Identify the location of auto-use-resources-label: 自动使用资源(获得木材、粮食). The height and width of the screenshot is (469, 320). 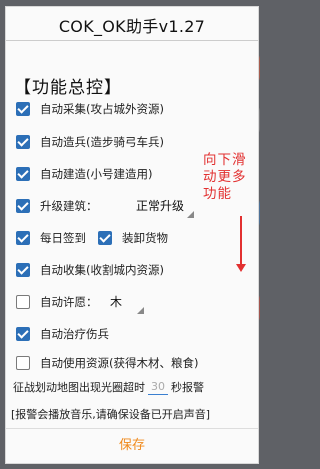
(119, 363).